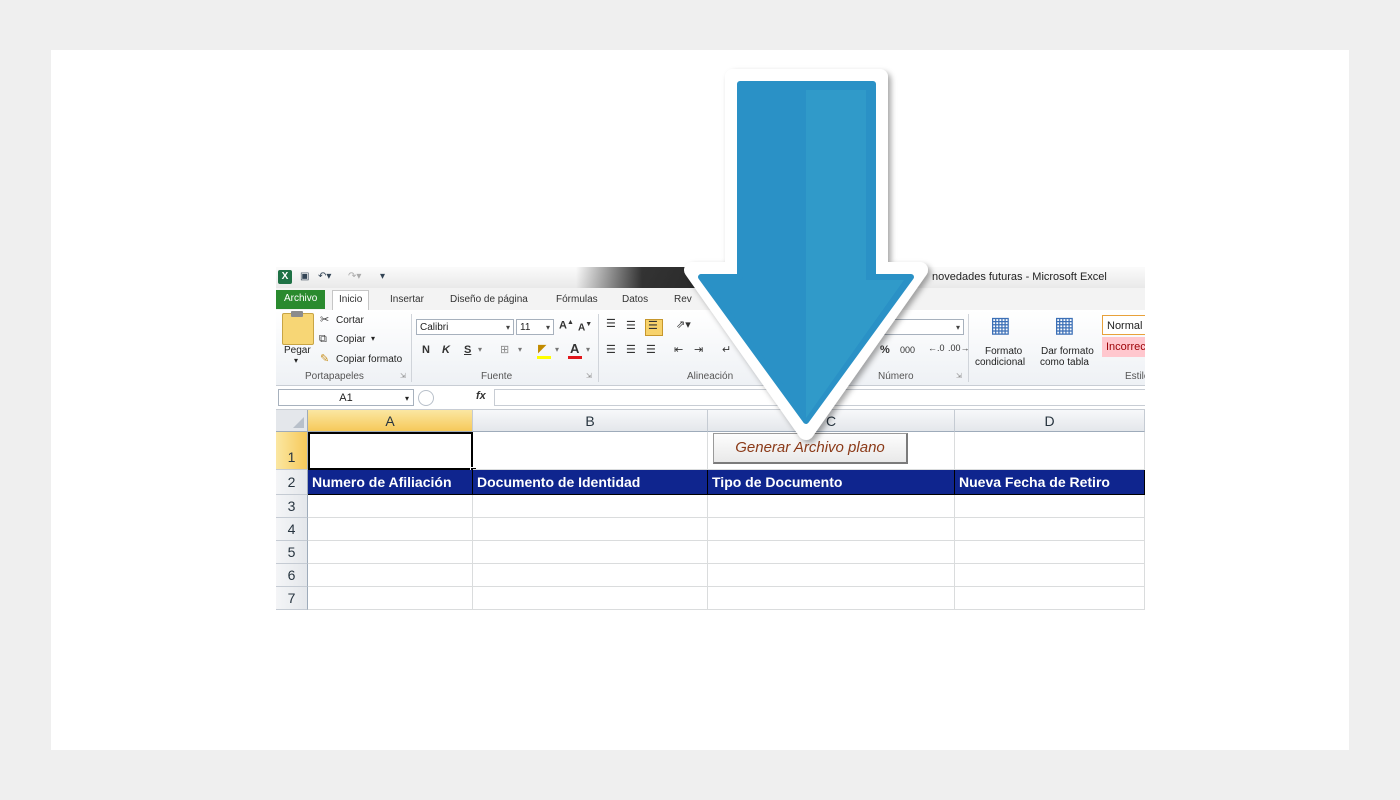  What do you see at coordinates (810, 448) in the screenshot?
I see `generate-flat-file-button: Generar Archivo plano` at bounding box center [810, 448].